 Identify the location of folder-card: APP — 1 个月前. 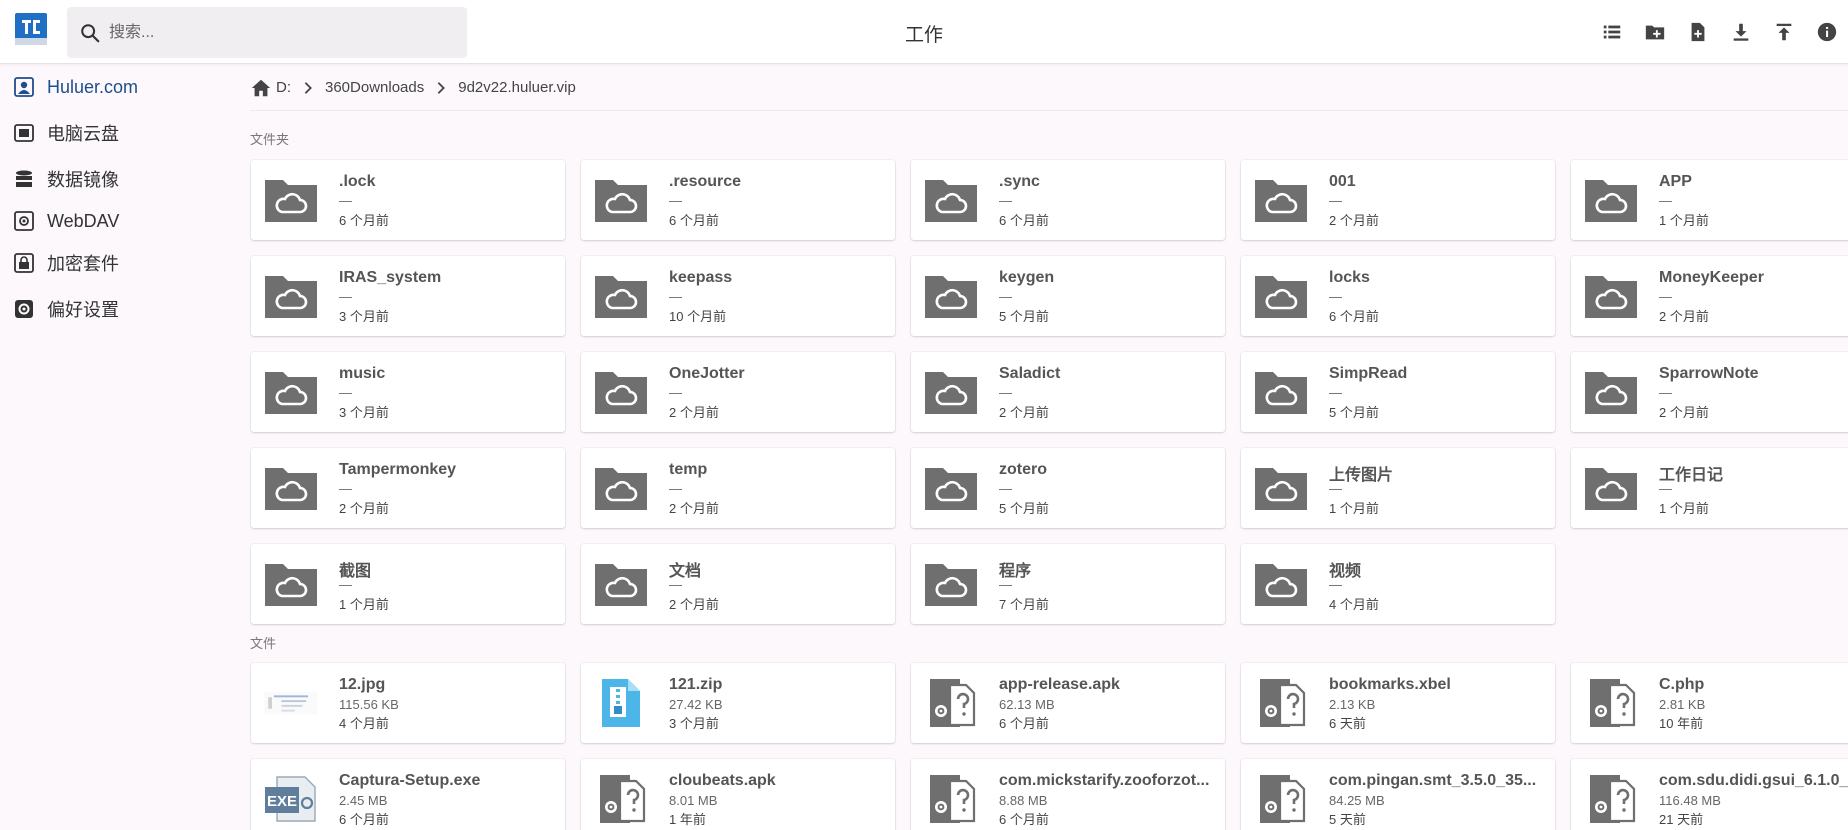
(1709, 200).